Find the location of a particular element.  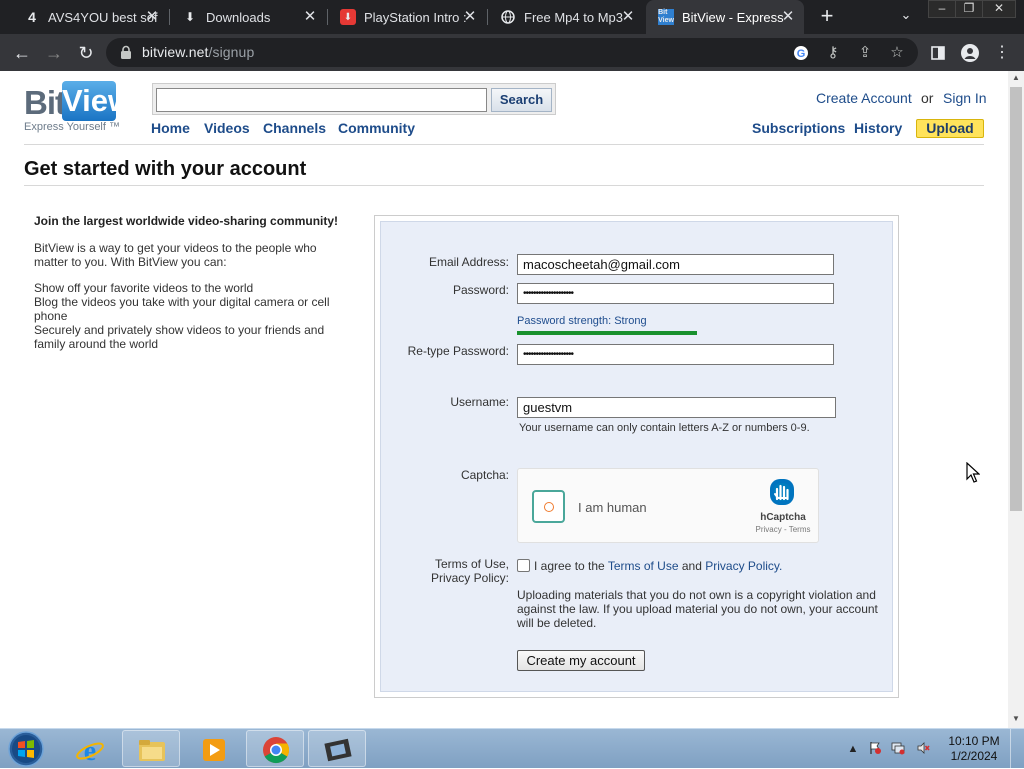

search-button: Search is located at coordinates (521, 100).